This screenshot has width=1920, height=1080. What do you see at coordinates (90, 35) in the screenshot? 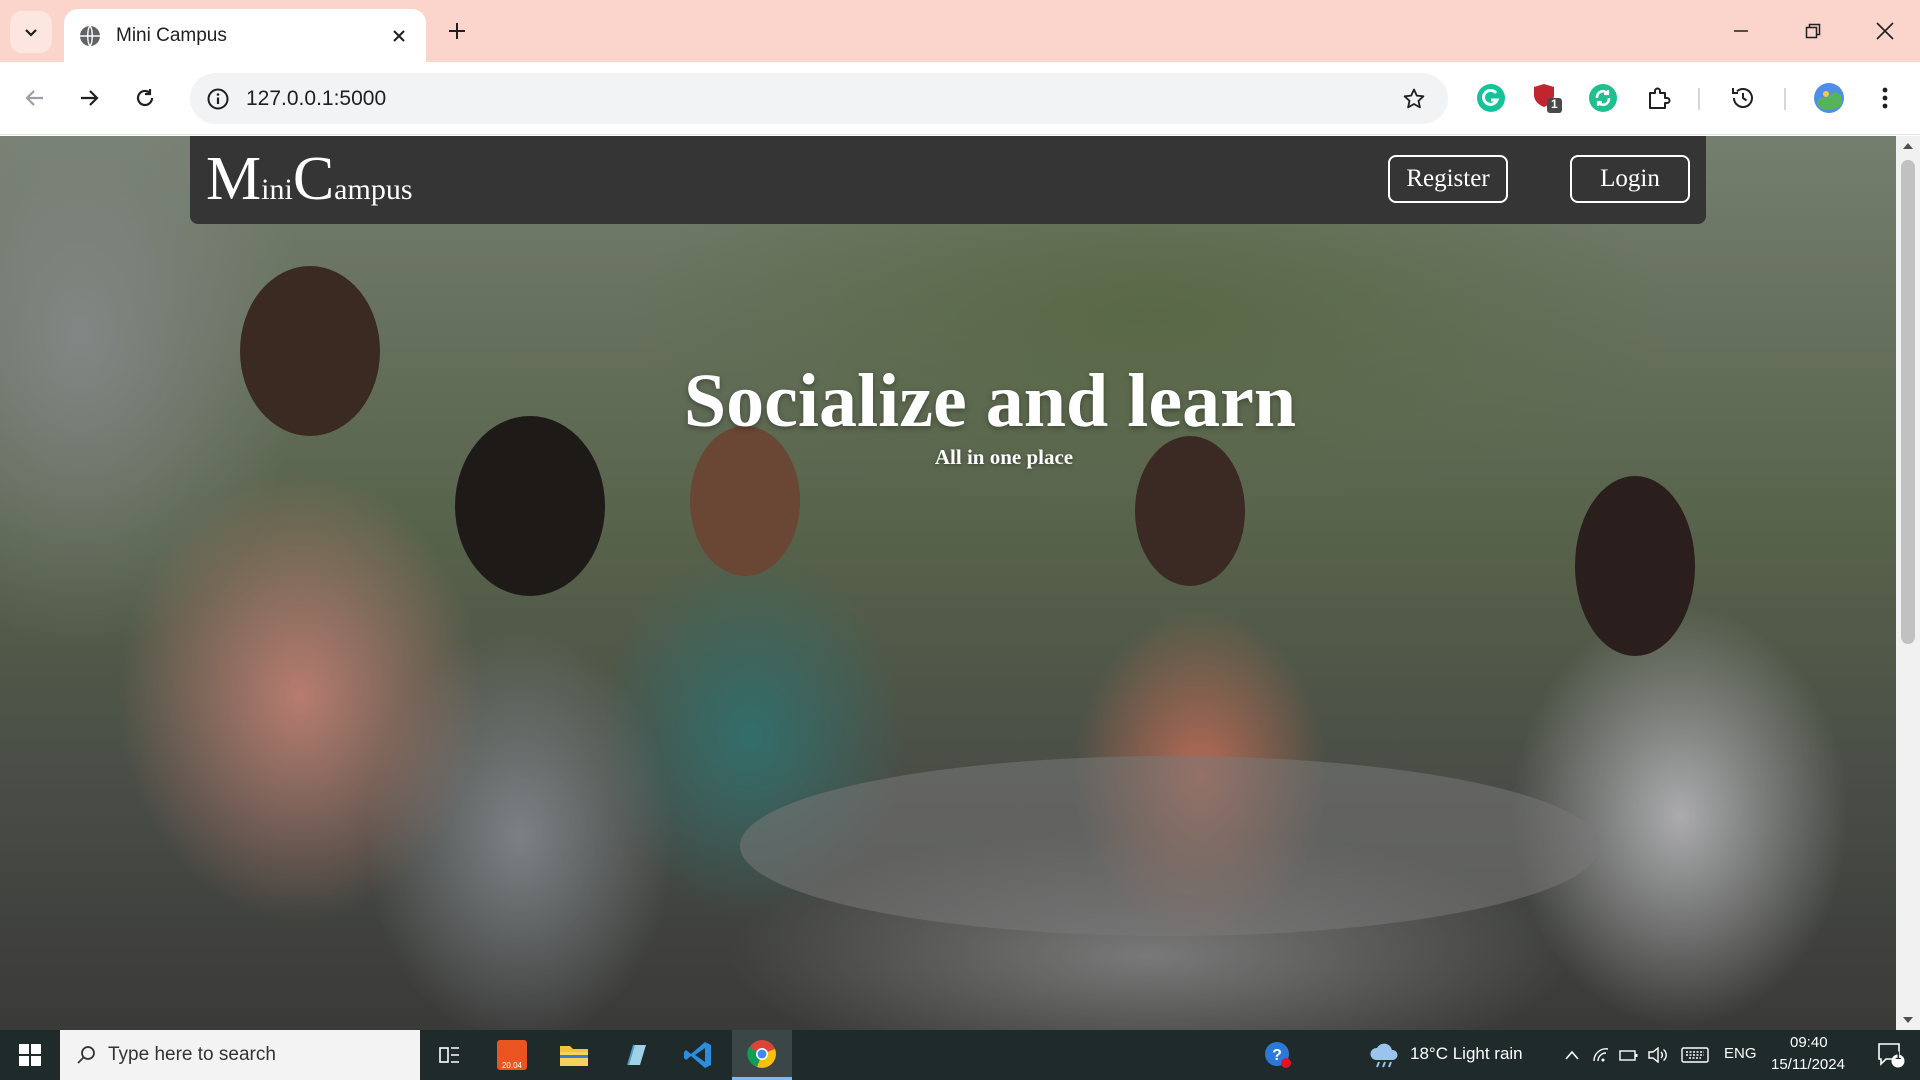
I see `globe-icon` at bounding box center [90, 35].